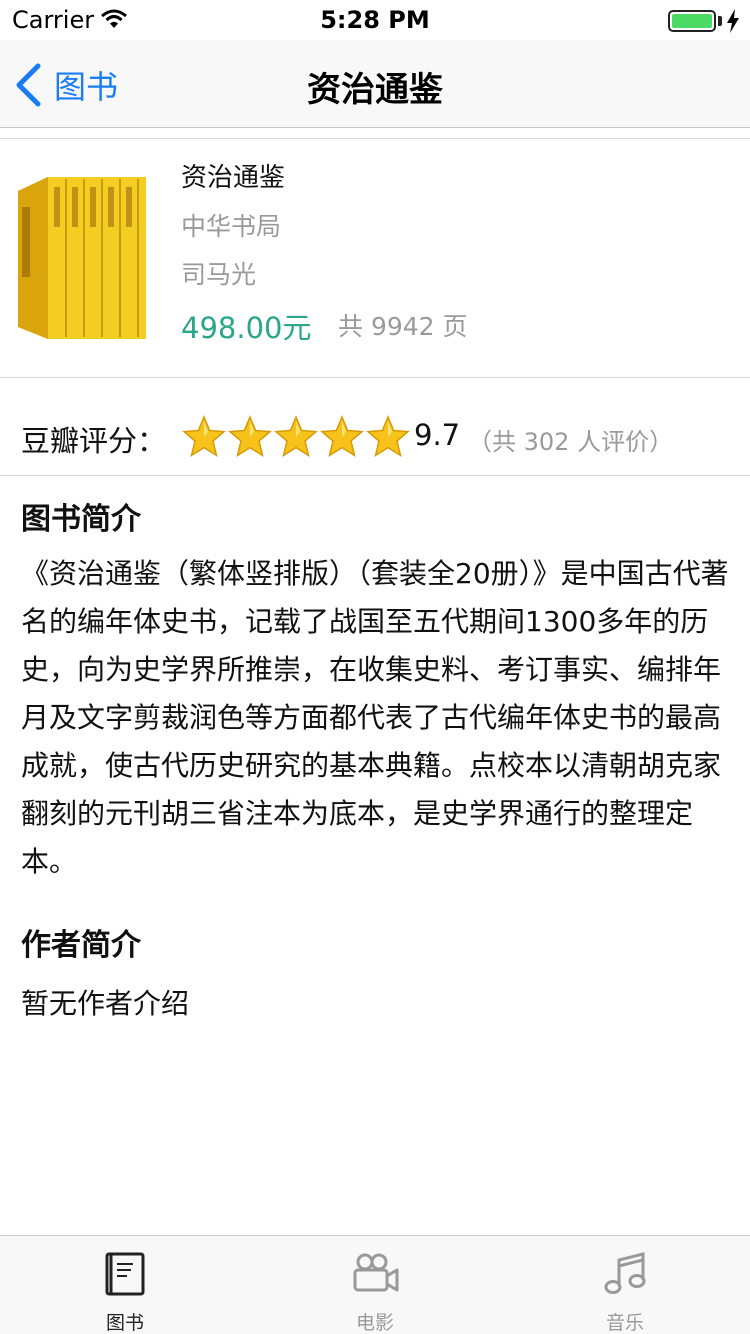  What do you see at coordinates (231, 226) in the screenshot?
I see `book-publisher: 中华书局` at bounding box center [231, 226].